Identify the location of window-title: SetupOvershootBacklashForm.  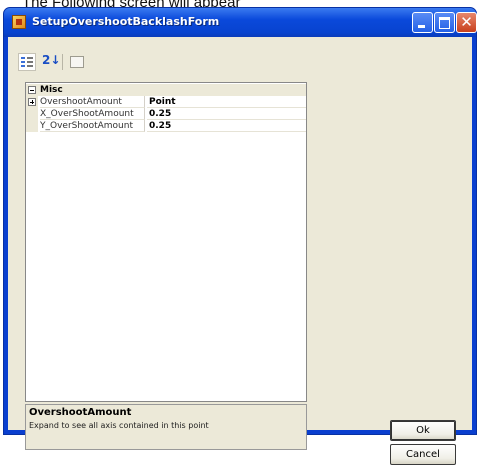
(126, 21).